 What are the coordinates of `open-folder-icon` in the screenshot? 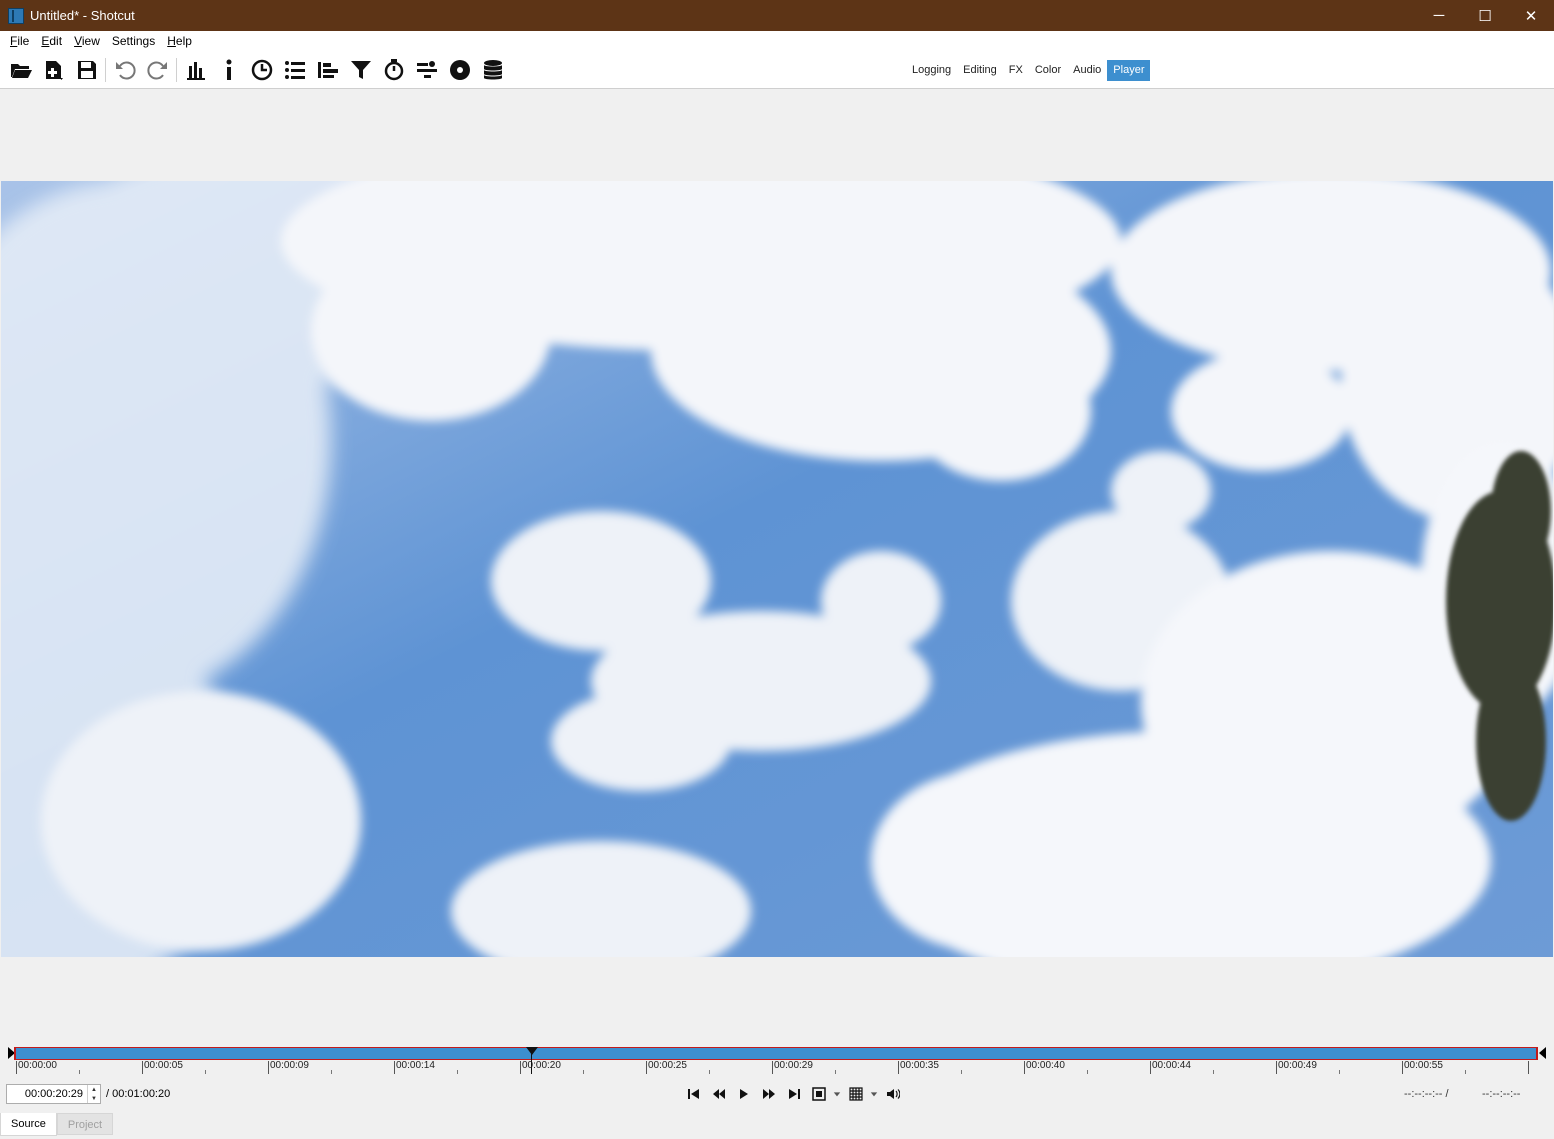 It's located at (21, 71).